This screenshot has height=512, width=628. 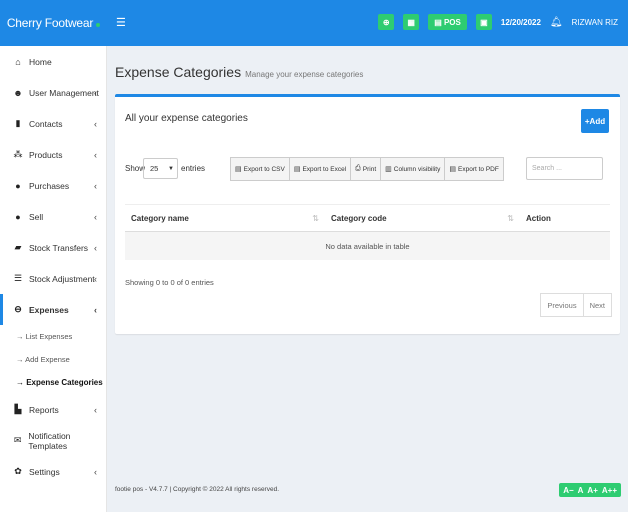 I want to click on column-header-label: Action, so click(x=538, y=218).